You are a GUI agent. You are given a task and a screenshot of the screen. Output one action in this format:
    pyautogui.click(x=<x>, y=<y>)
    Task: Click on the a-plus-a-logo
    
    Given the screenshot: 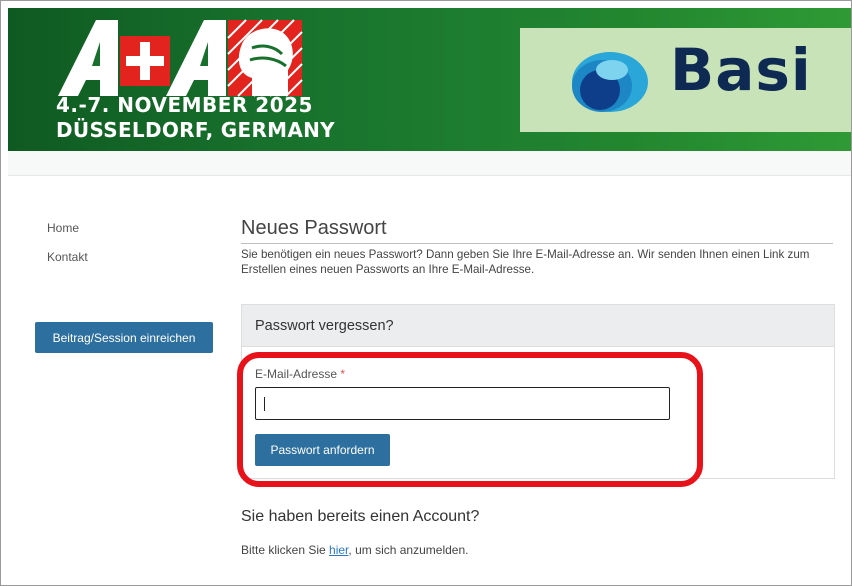 What is the action you would take?
    pyautogui.click(x=180, y=58)
    